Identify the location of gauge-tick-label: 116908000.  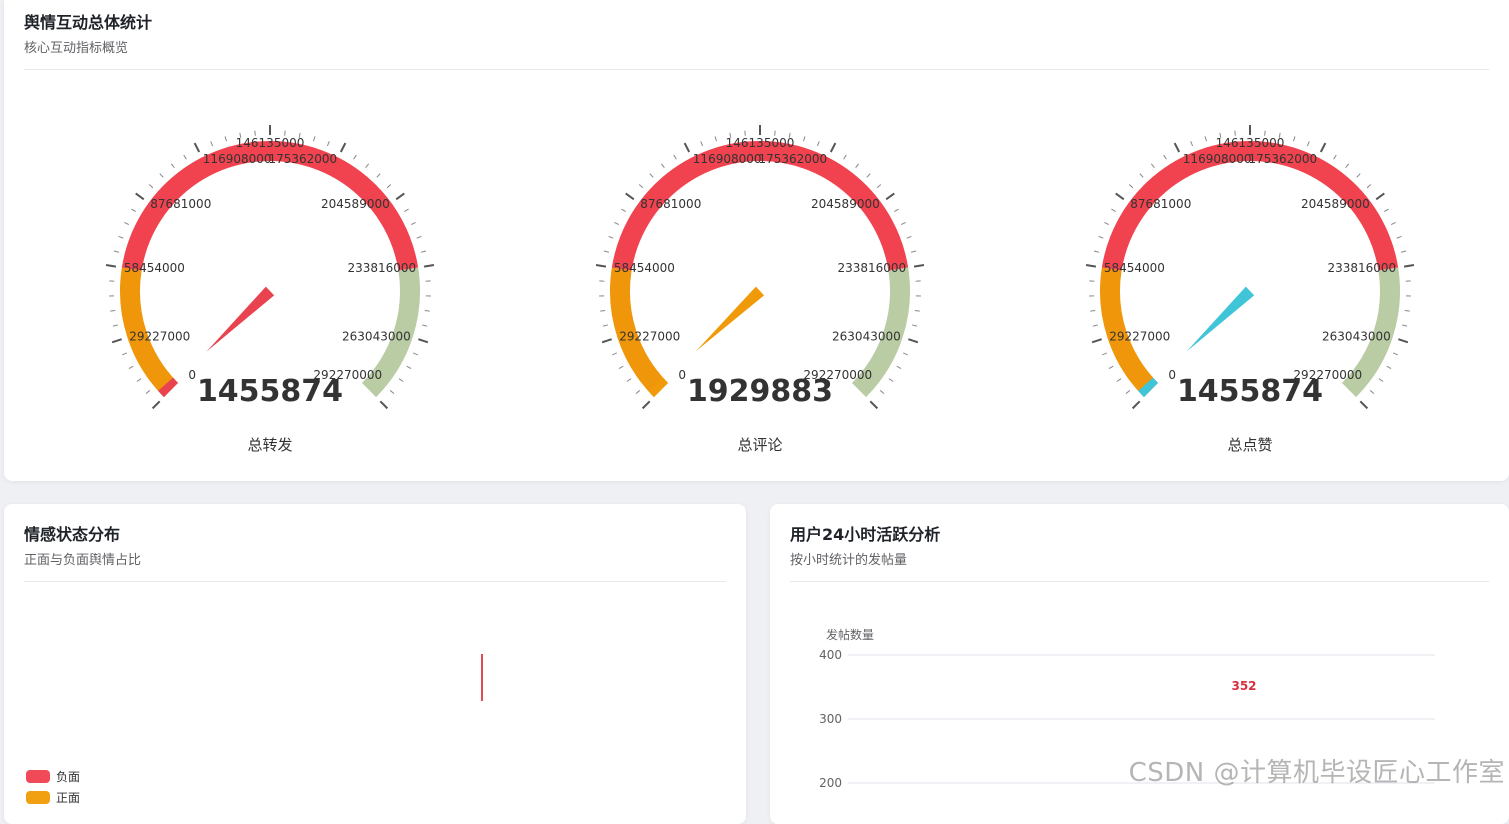
(727, 159).